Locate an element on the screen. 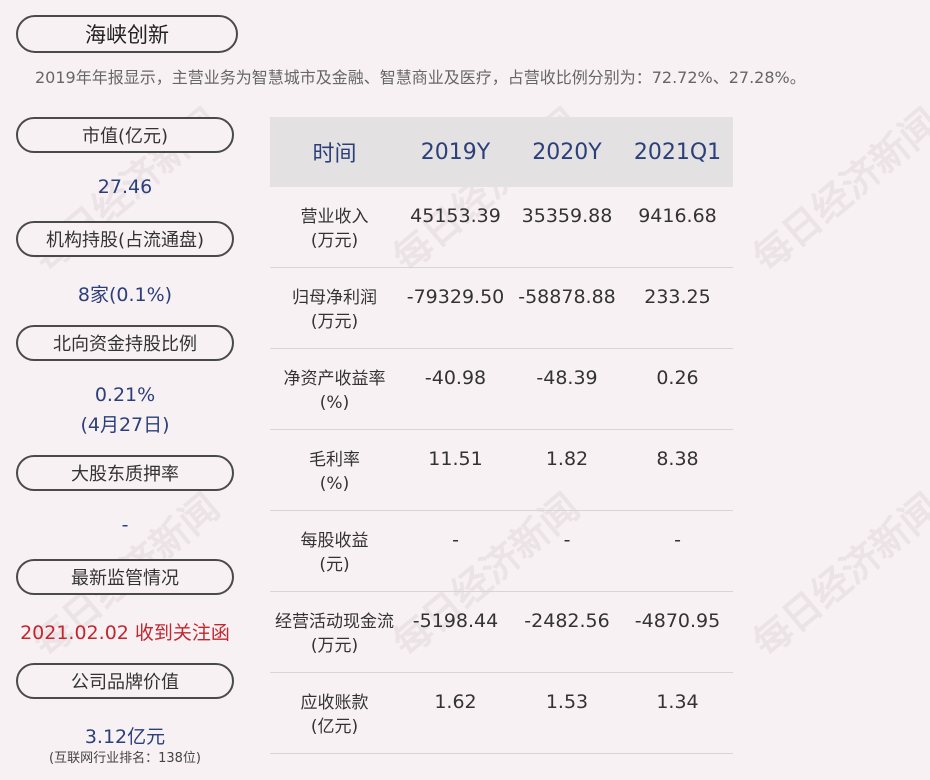 This screenshot has width=930, height=780. row-label: 经营活动现金流 is located at coordinates (334, 622).